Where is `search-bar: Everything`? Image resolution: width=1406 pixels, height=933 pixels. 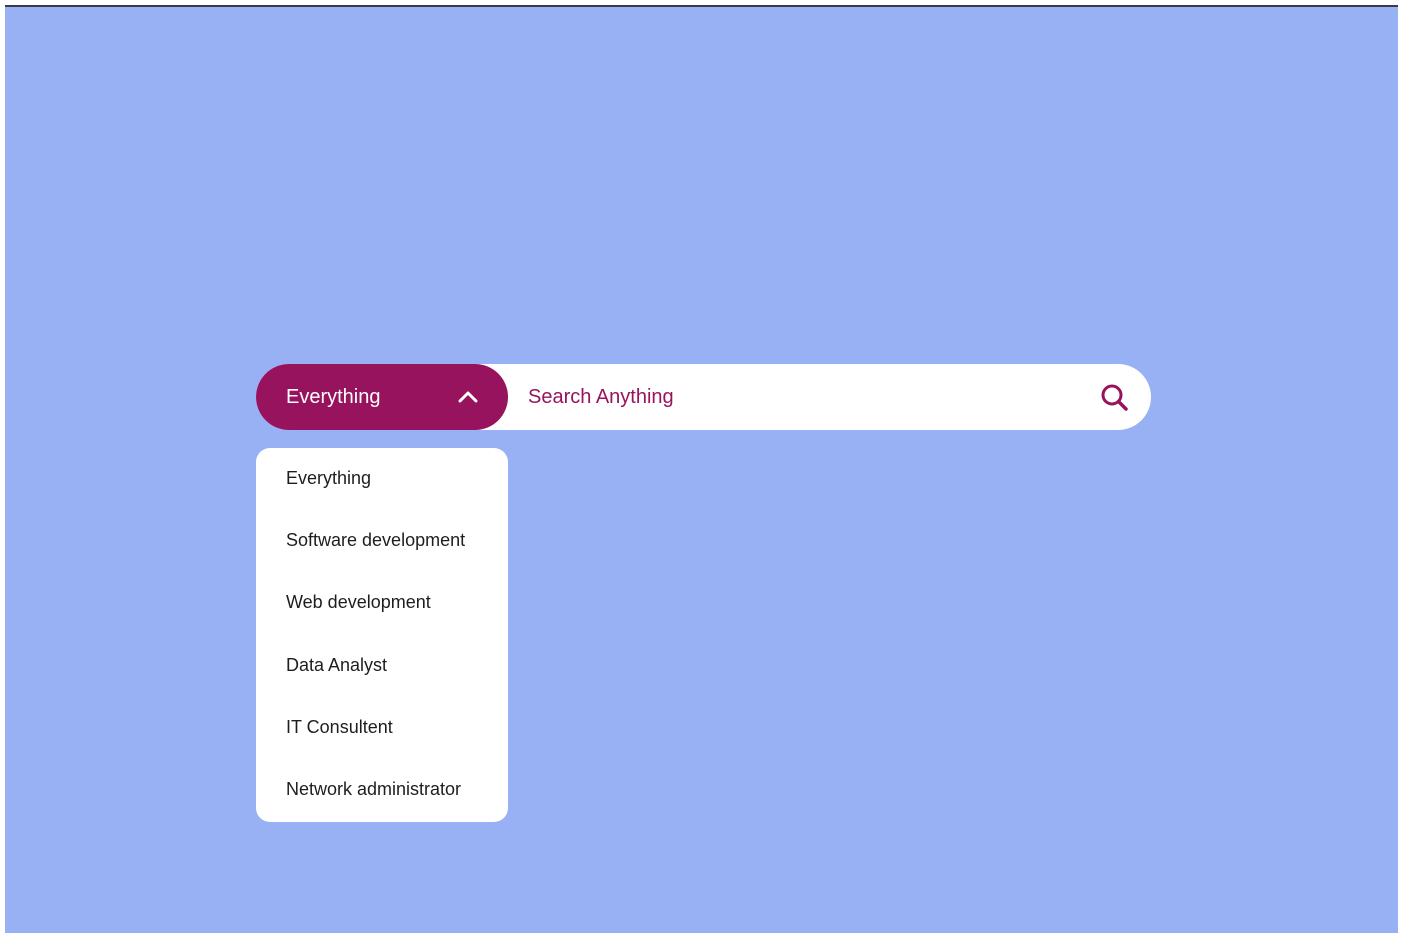
search-bar: Everything is located at coordinates (703, 397).